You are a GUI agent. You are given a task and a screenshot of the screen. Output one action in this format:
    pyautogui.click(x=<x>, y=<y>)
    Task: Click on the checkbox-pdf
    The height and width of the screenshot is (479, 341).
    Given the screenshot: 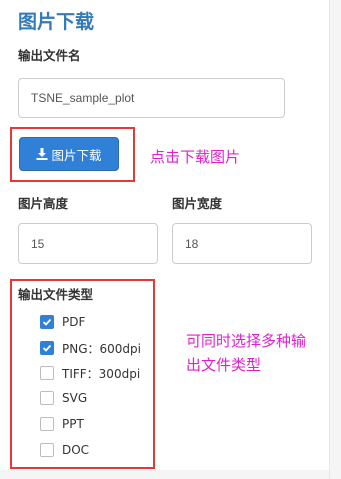 What is the action you would take?
    pyautogui.click(x=47, y=322)
    